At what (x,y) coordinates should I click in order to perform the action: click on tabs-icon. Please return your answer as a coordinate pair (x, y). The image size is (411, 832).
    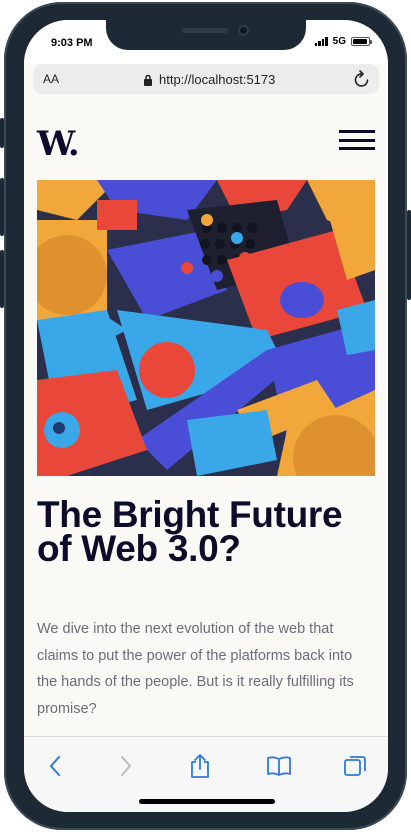
    Looking at the image, I should click on (355, 766).